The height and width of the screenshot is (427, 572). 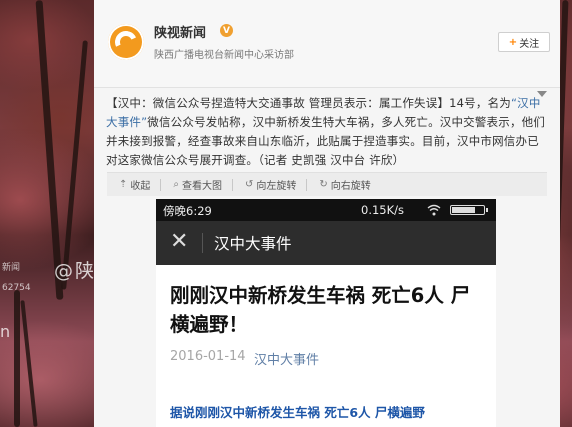 I want to click on media-toolbar: ⇡ 收起 ⌕ 查看大图 ↺ 向左旋转 ↻ 向右旋转, so click(x=327, y=184).